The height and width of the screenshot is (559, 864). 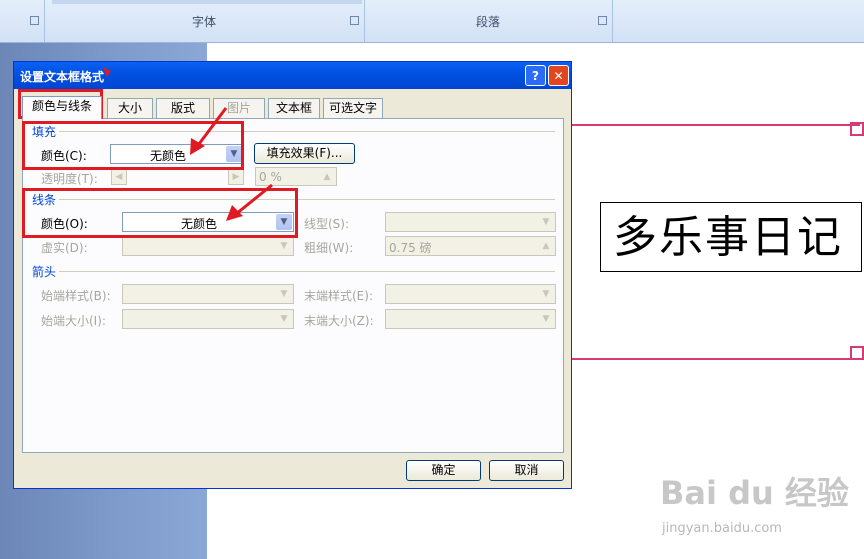 What do you see at coordinates (731, 237) in the screenshot?
I see `document-title-textbox: 多乐事日记` at bounding box center [731, 237].